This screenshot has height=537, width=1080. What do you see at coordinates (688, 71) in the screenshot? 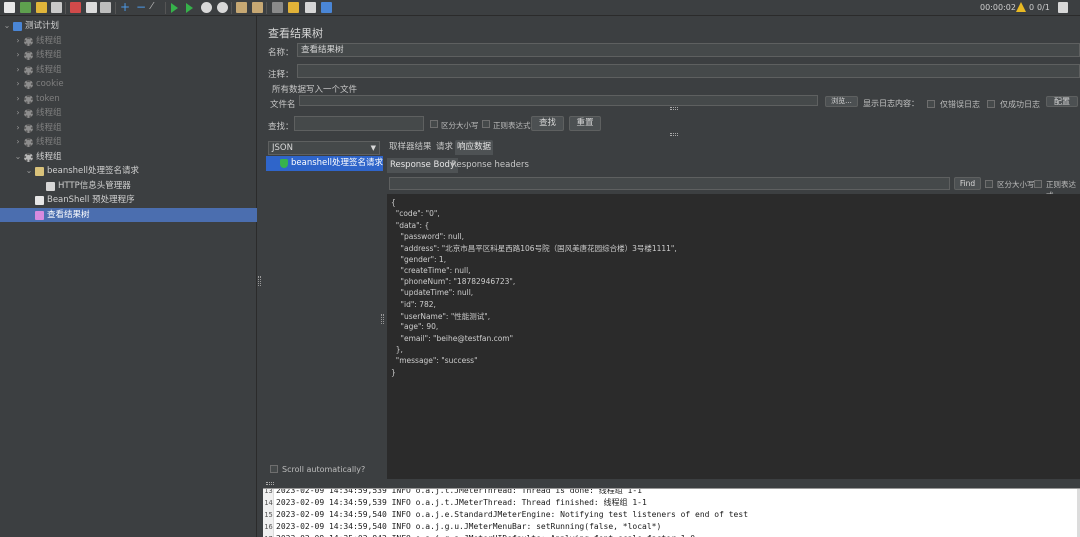
I see `comment-field` at bounding box center [688, 71].